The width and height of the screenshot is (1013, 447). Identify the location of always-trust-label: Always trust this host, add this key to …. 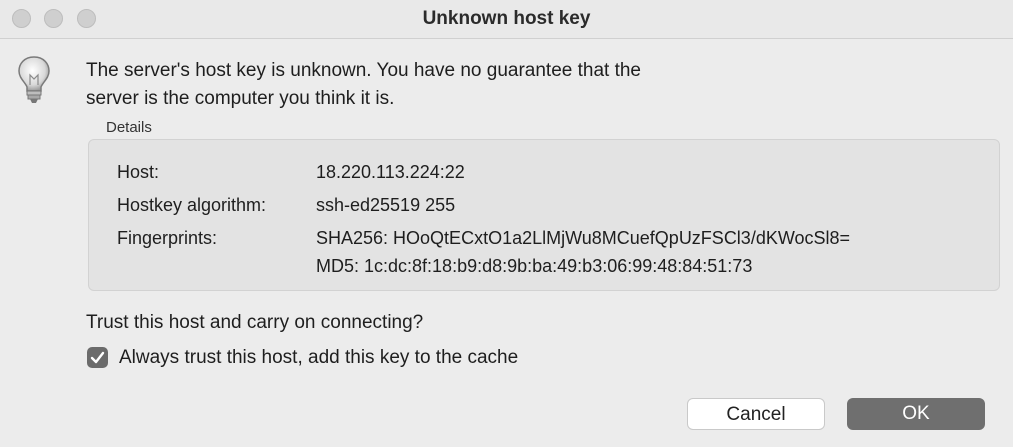
(318, 358).